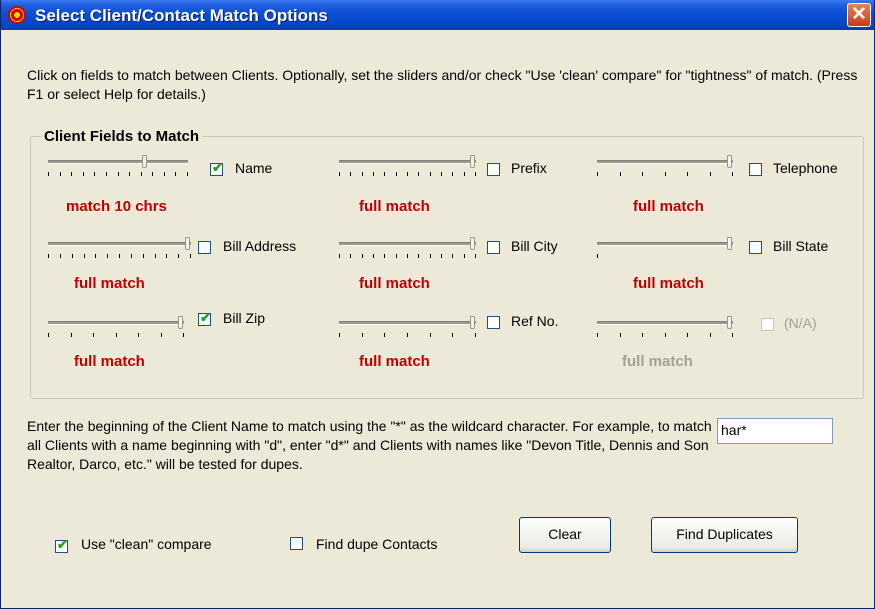 Image resolution: width=875 pixels, height=609 pixels. Describe the element at coordinates (529, 168) in the screenshot. I see `prefix-label: Prefix` at that location.